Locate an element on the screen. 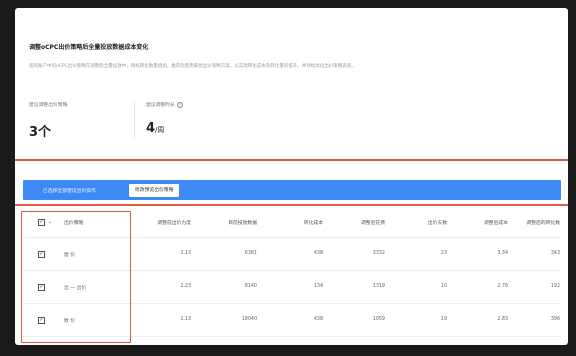 This screenshot has height=356, width=576. table-cell: 1059 is located at coordinates (378, 319).